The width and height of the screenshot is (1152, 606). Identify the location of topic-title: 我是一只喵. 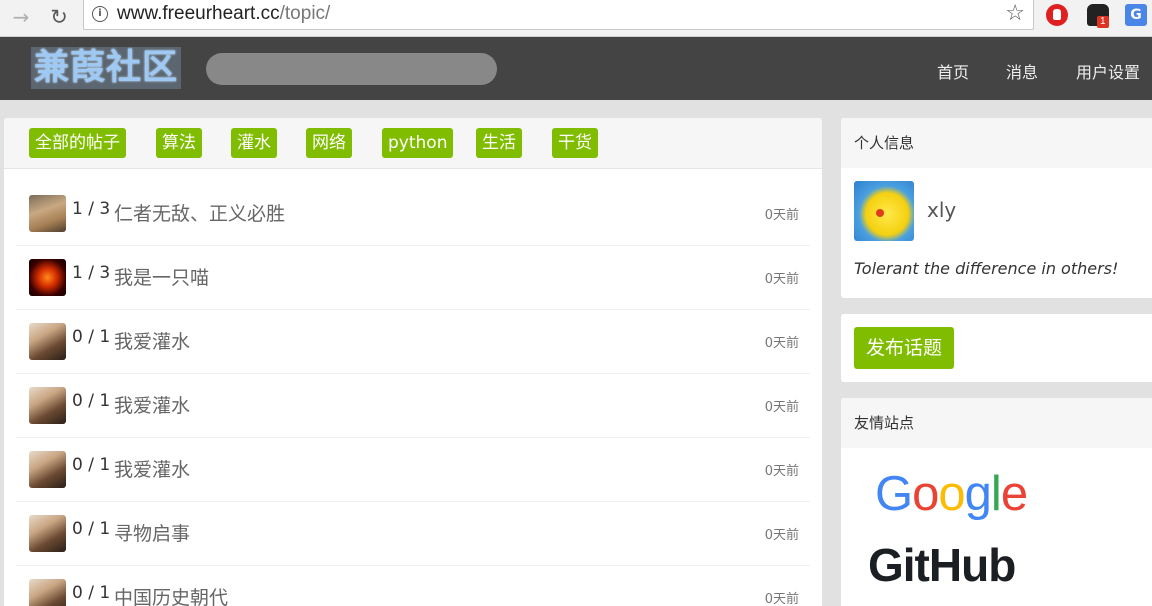
(161, 276).